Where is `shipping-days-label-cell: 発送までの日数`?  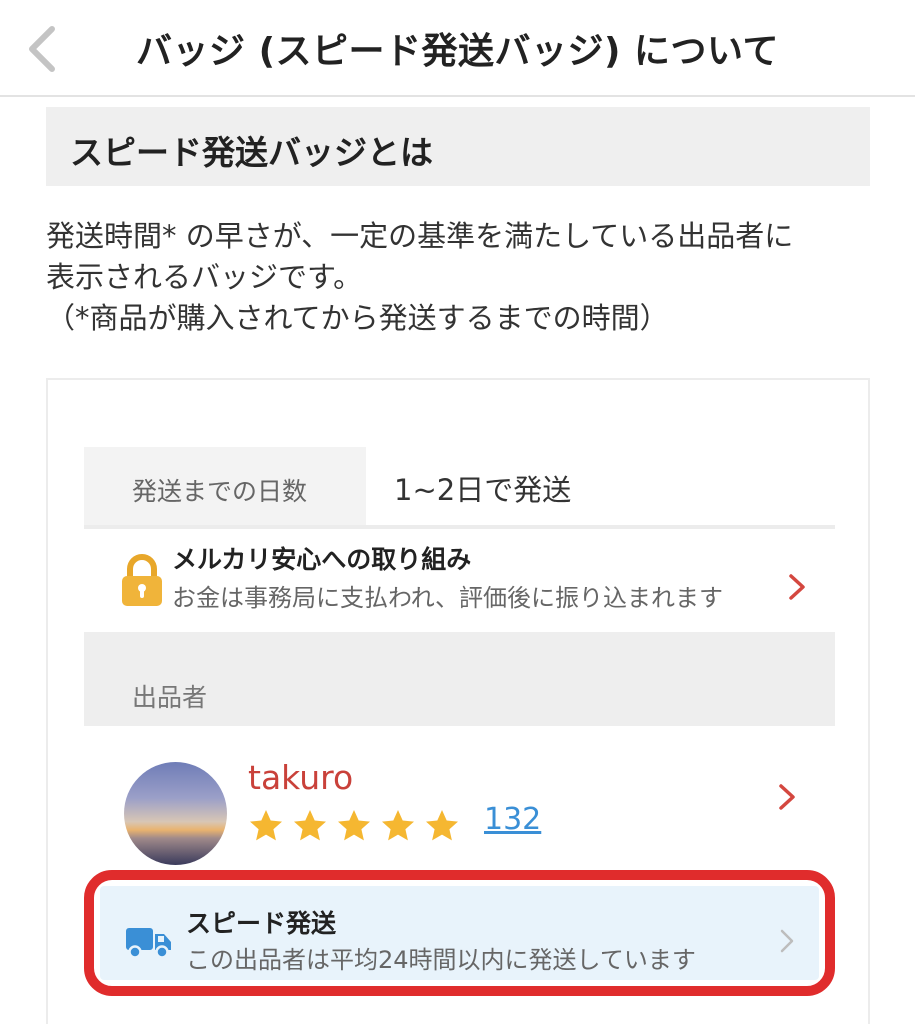
shipping-days-label-cell: 発送までの日数 is located at coordinates (225, 486).